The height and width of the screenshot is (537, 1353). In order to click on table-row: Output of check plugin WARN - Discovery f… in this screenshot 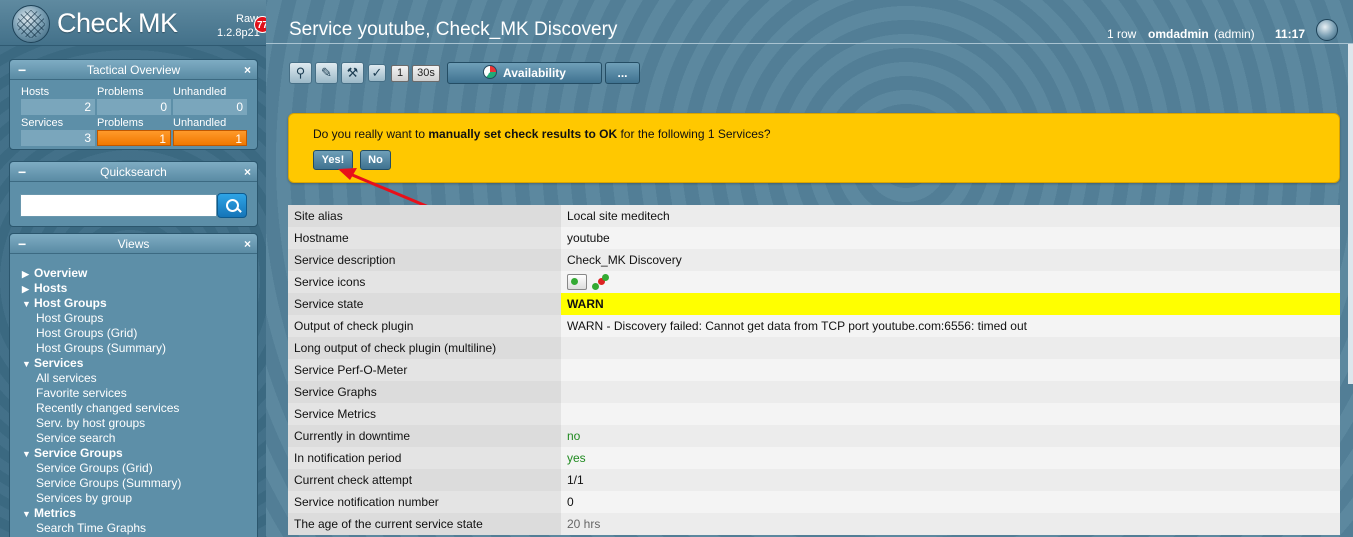, I will do `click(814, 326)`.